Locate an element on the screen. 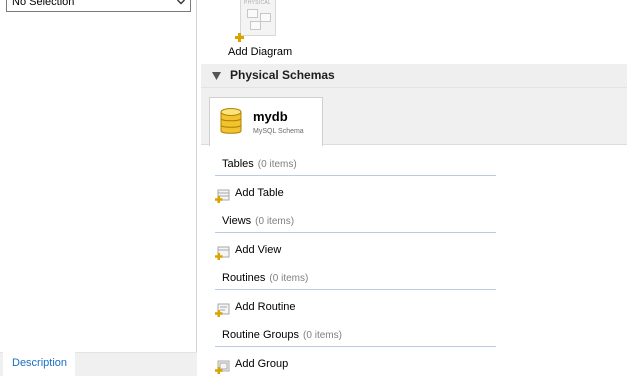  add-view-button: Add View is located at coordinates (285, 252).